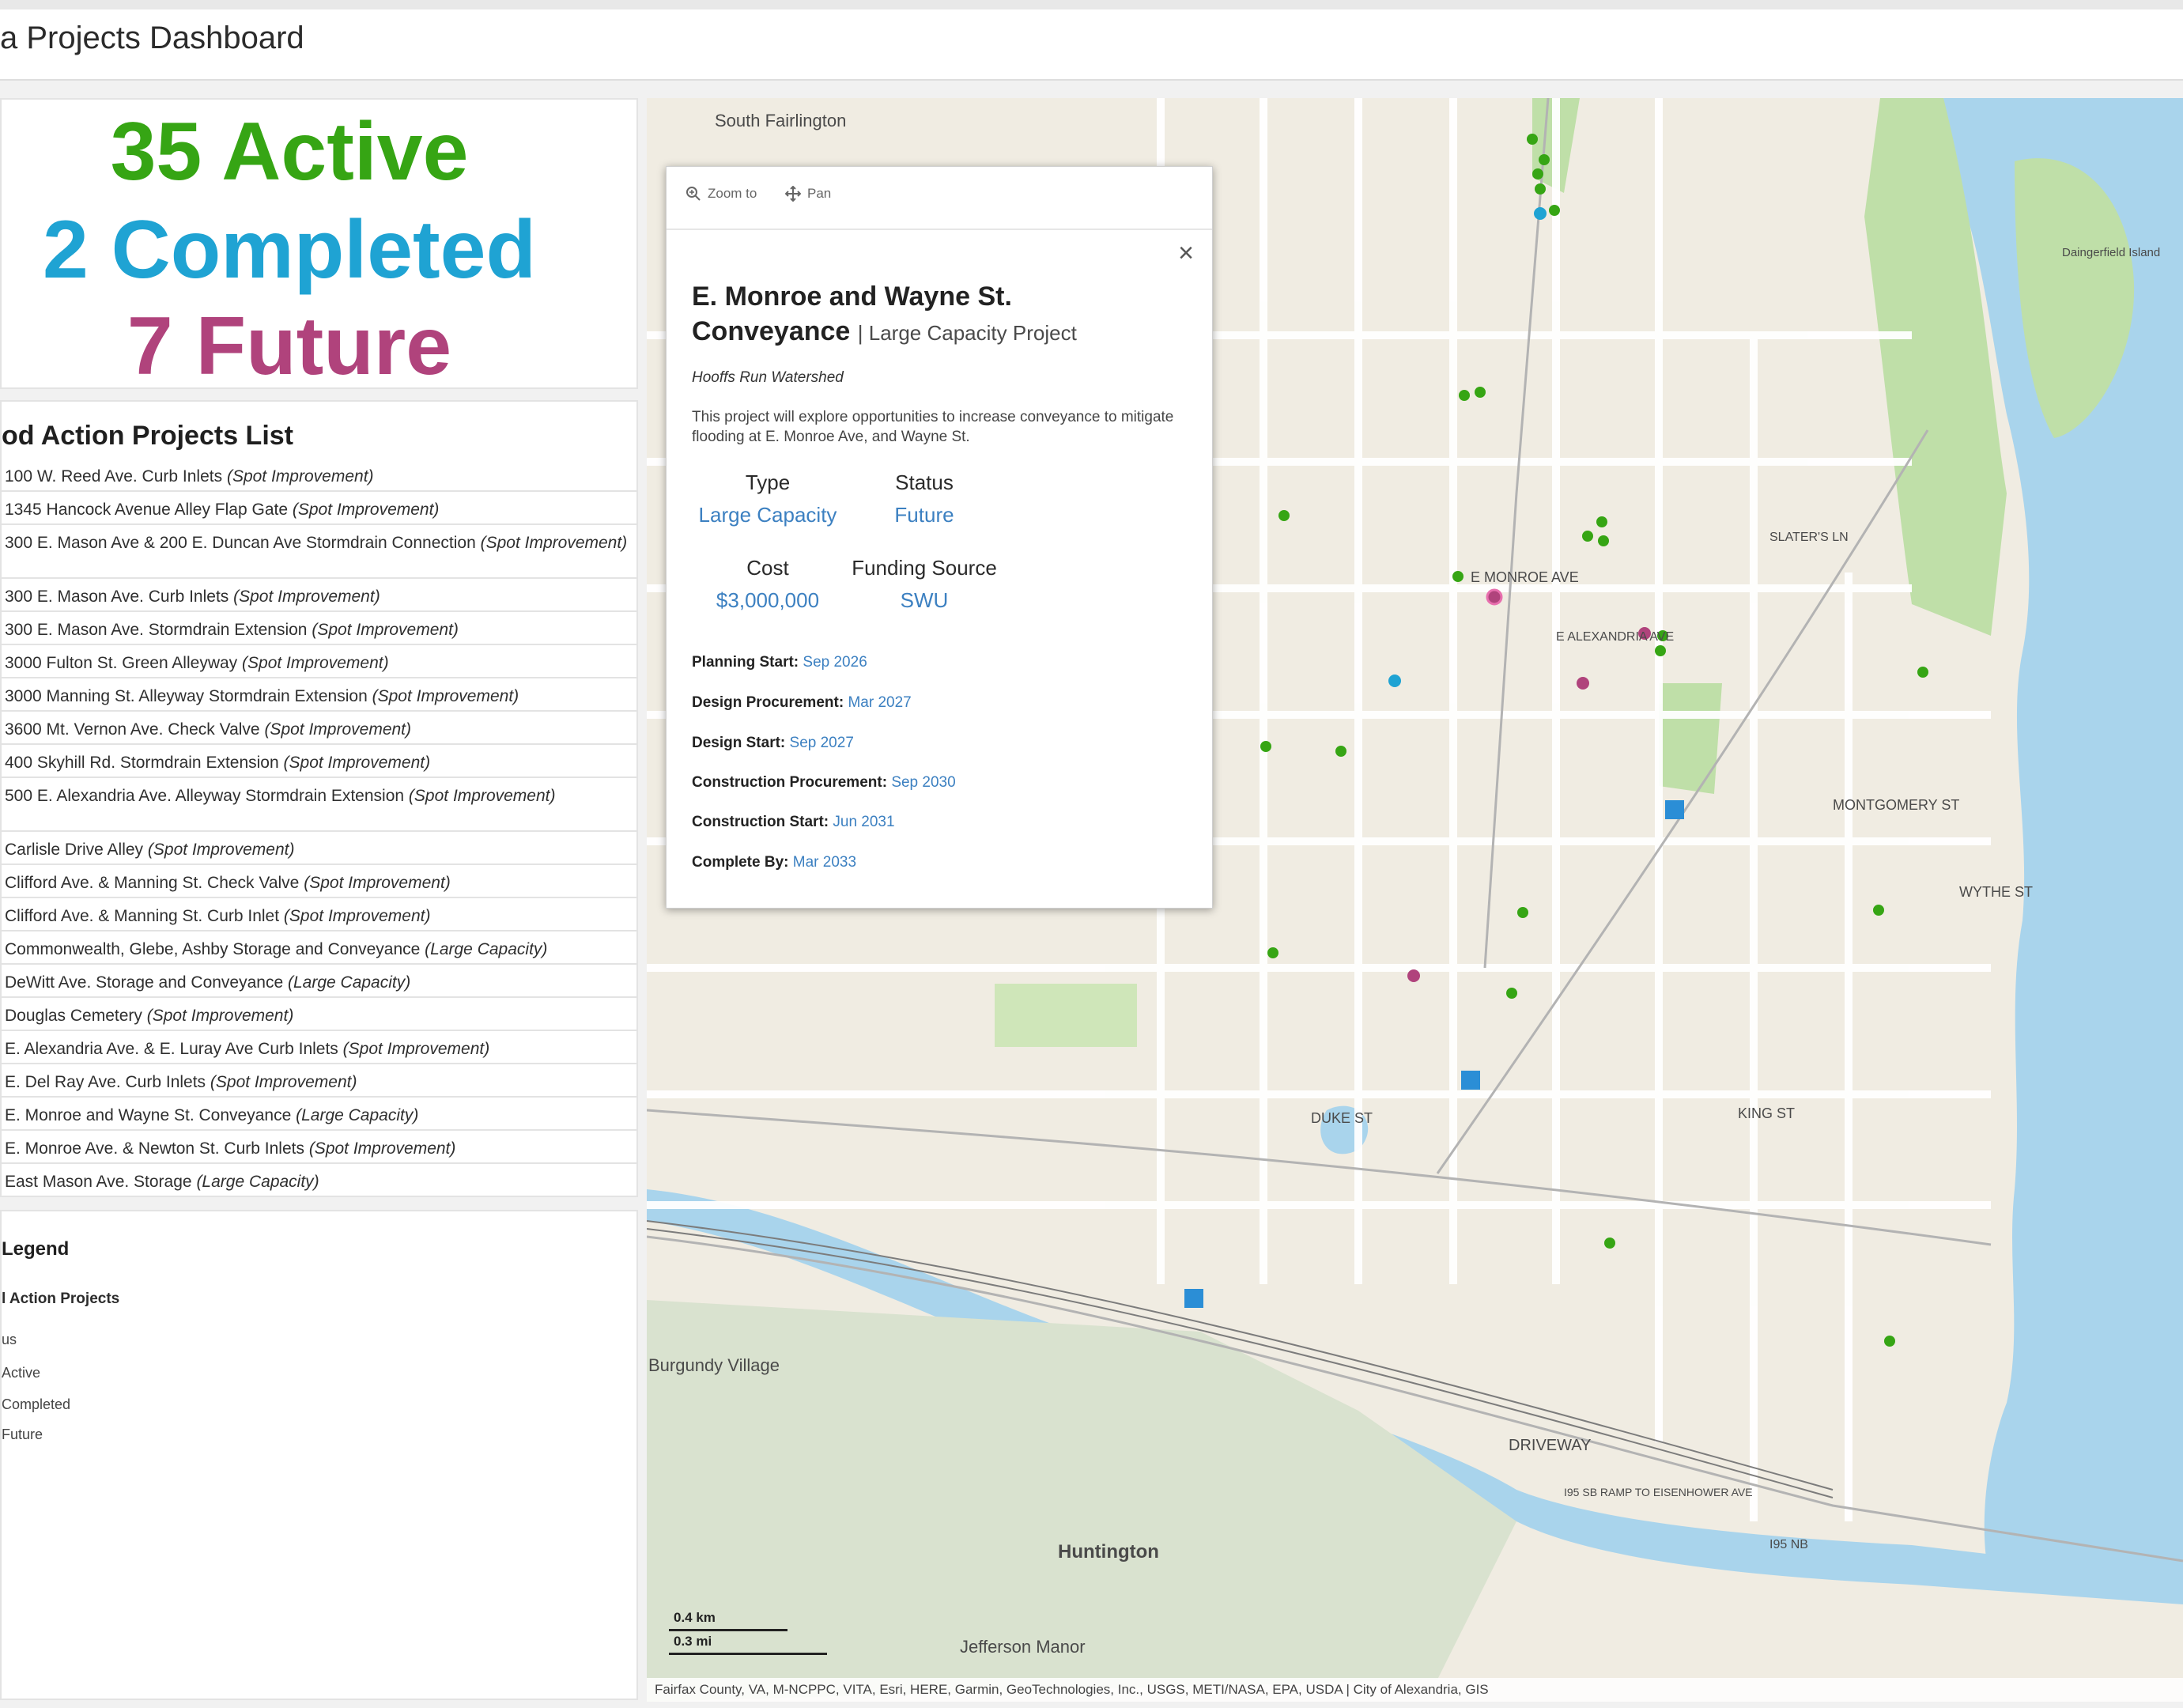 The width and height of the screenshot is (2183, 1708). What do you see at coordinates (824, 783) in the screenshot?
I see `schedule-construction-procurement: Construction Procurement: Sep 2030` at bounding box center [824, 783].